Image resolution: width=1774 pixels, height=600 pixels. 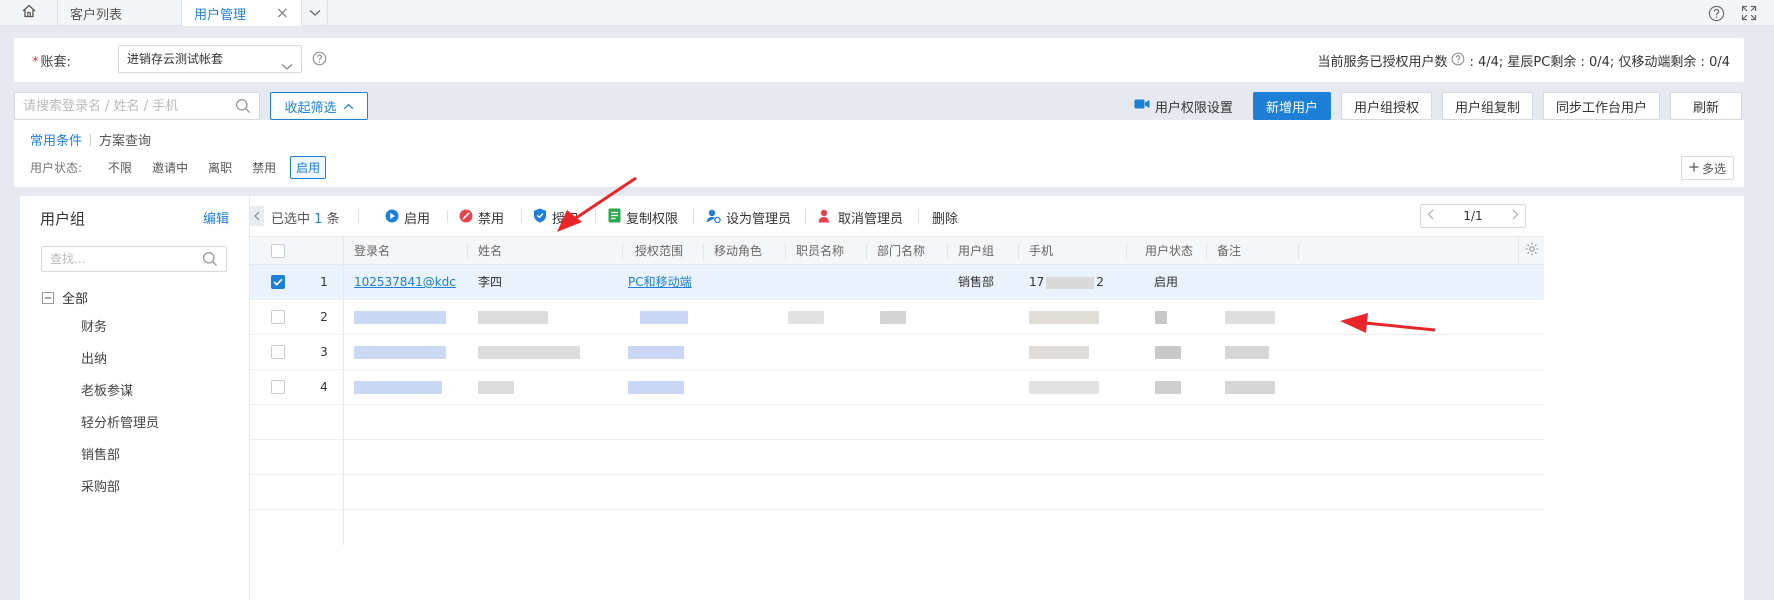 What do you see at coordinates (175, 59) in the screenshot?
I see `account-select-value: 进销存云测试帐套` at bounding box center [175, 59].